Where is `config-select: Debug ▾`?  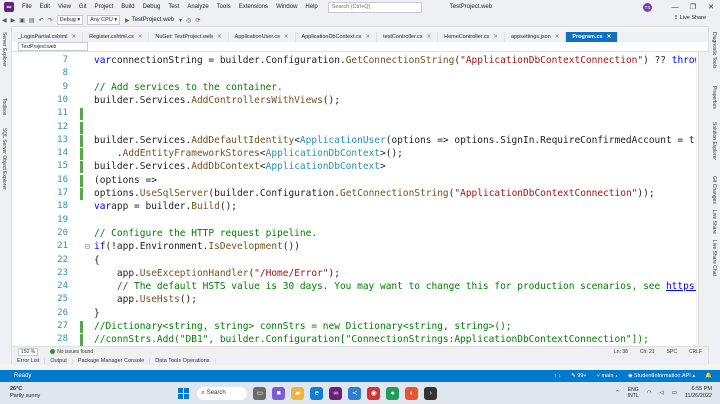
config-select: Debug ▾ is located at coordinates (70, 20).